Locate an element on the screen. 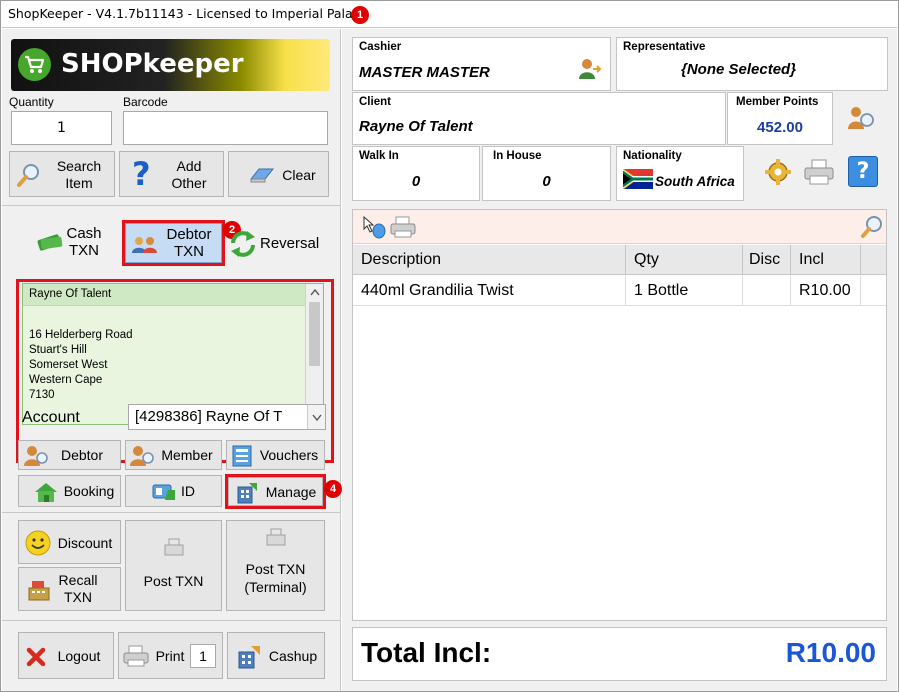 Image resolution: width=899 pixels, height=692 pixels. booking-button: Booking is located at coordinates (69, 491).